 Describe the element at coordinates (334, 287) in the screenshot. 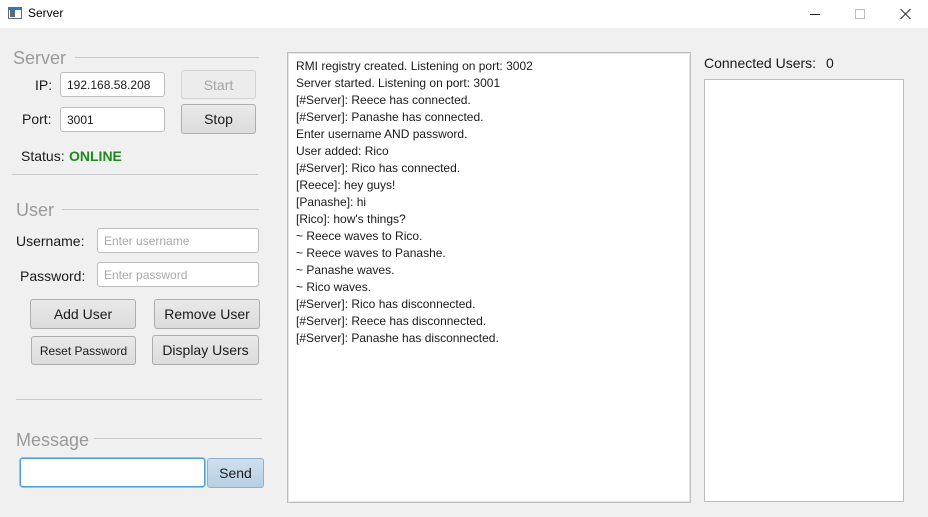

I see `log-line: ~ Rico waves.` at that location.